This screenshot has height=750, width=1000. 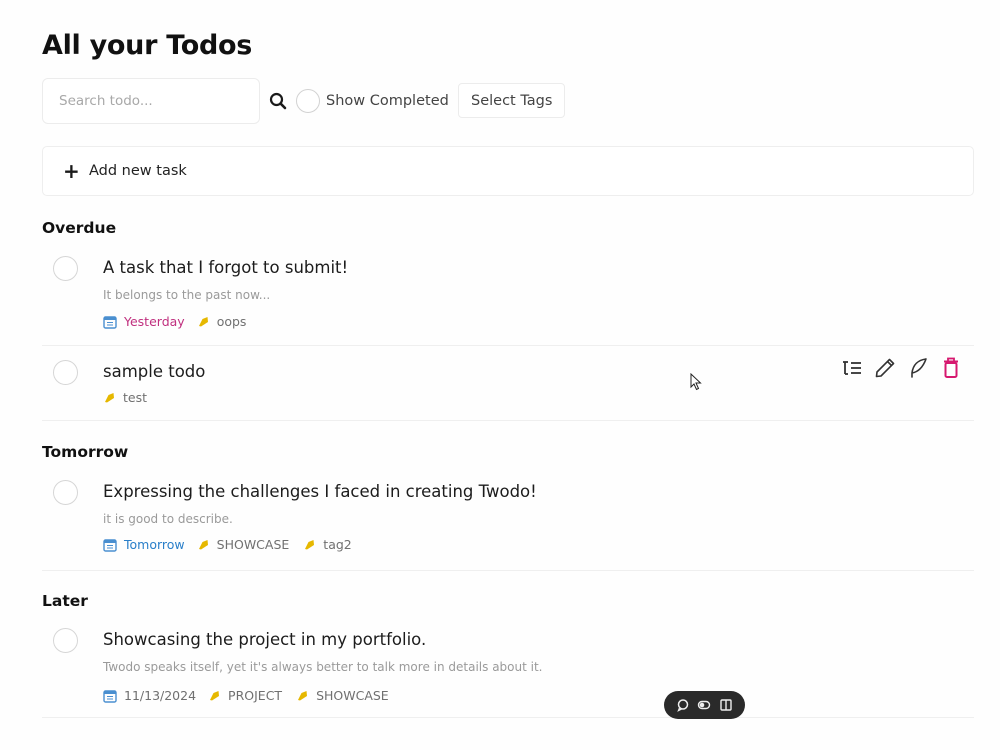 What do you see at coordinates (225, 267) in the screenshot?
I see `task-title: A task that I forgot to submit!` at bounding box center [225, 267].